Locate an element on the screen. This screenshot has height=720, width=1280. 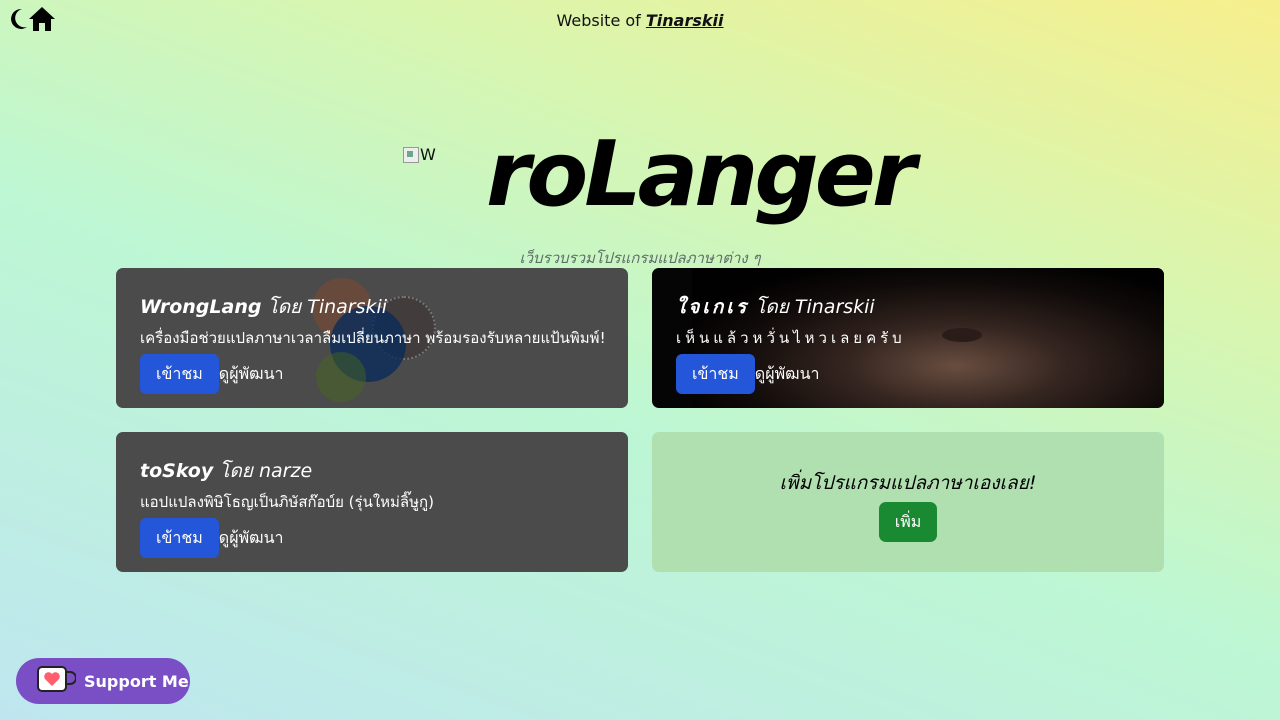
top-bar: Website of Tinarskii is located at coordinates (640, 20).